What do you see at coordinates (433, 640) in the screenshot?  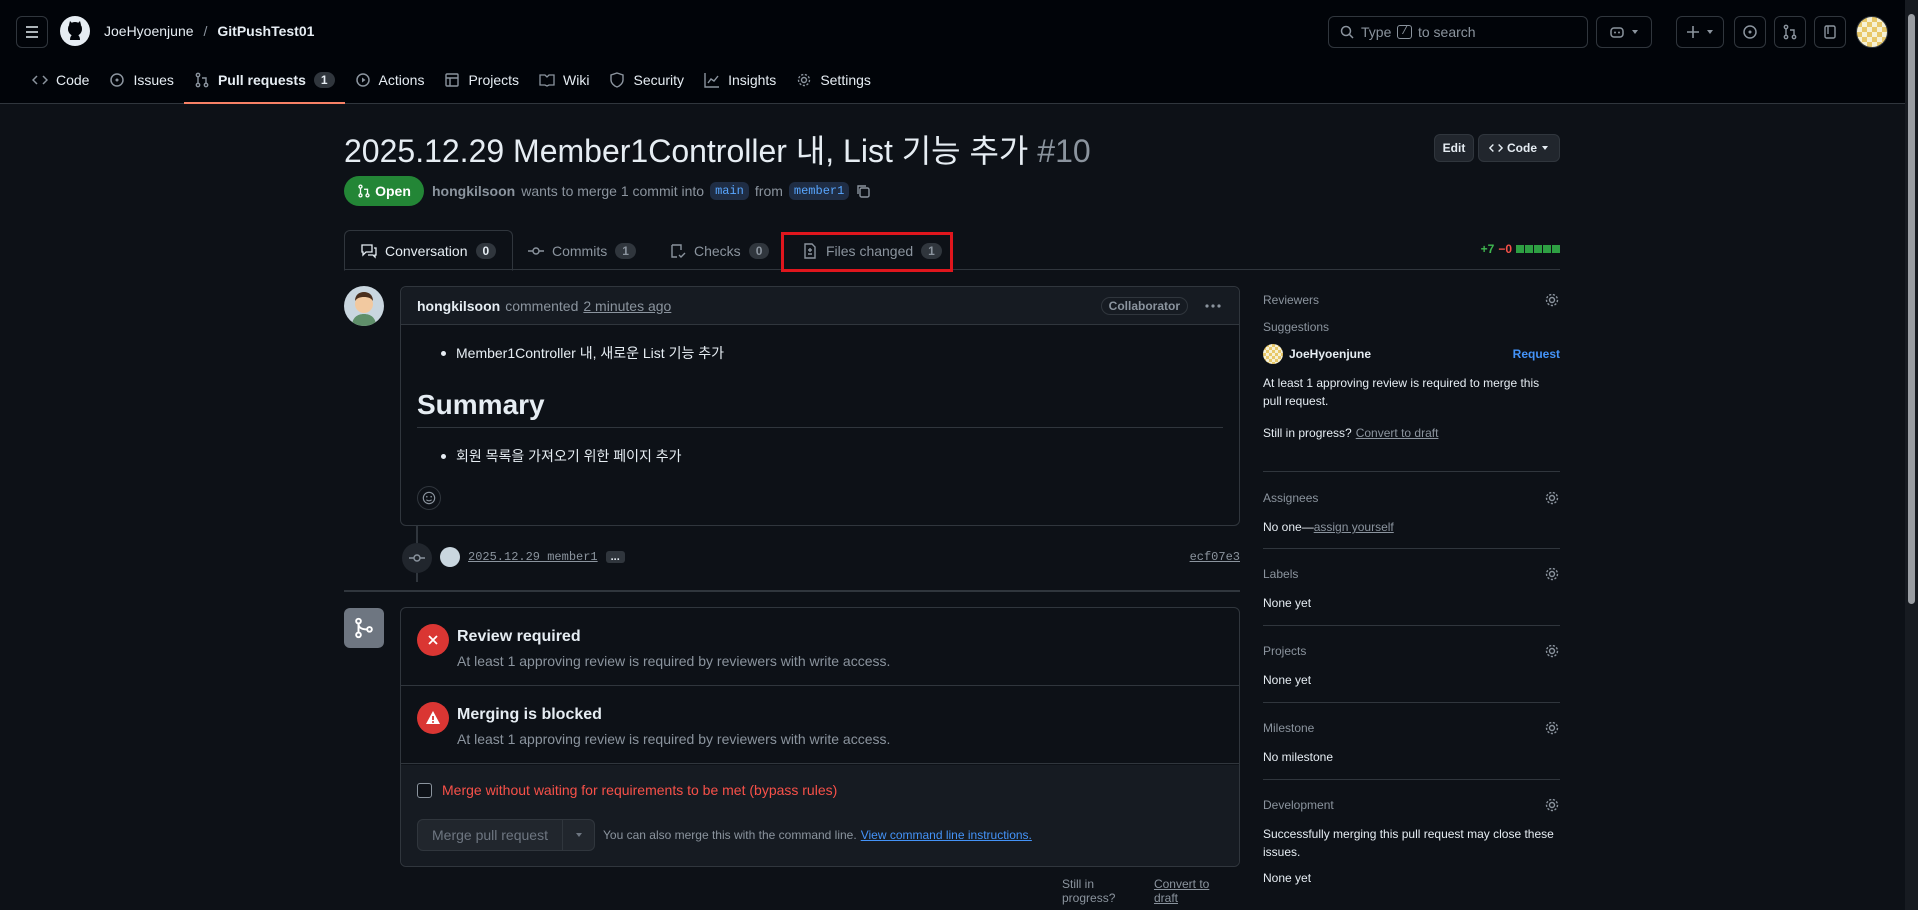 I see `x-circle-icon` at bounding box center [433, 640].